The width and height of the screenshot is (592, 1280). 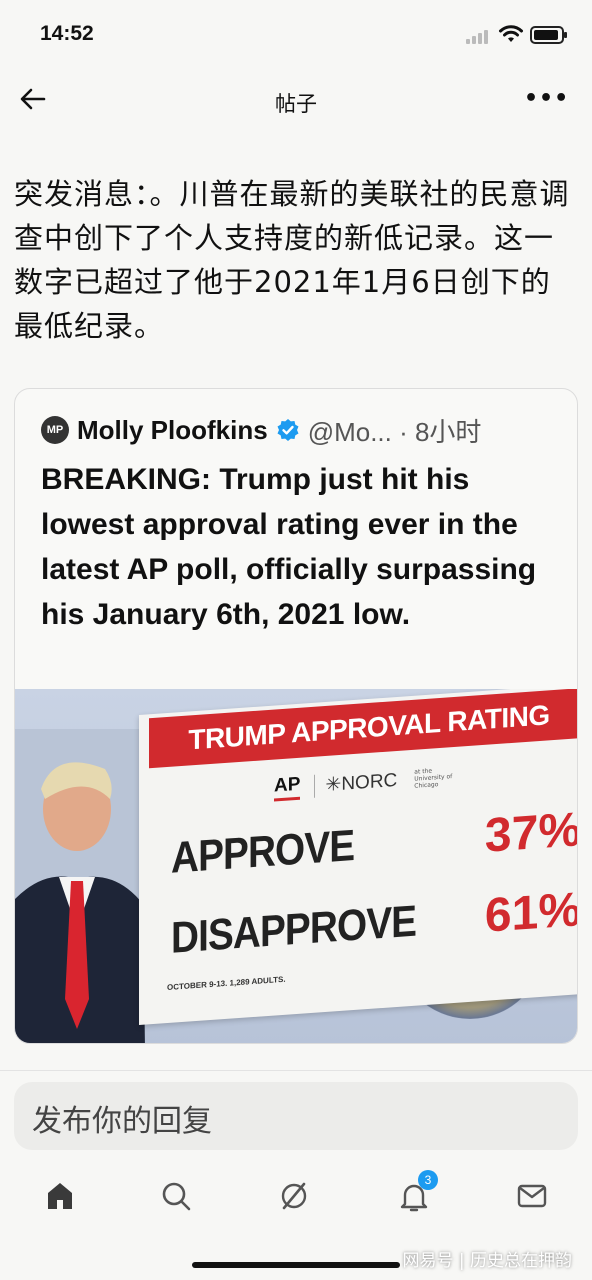 What do you see at coordinates (80, 886) in the screenshot?
I see `trump-photo` at bounding box center [80, 886].